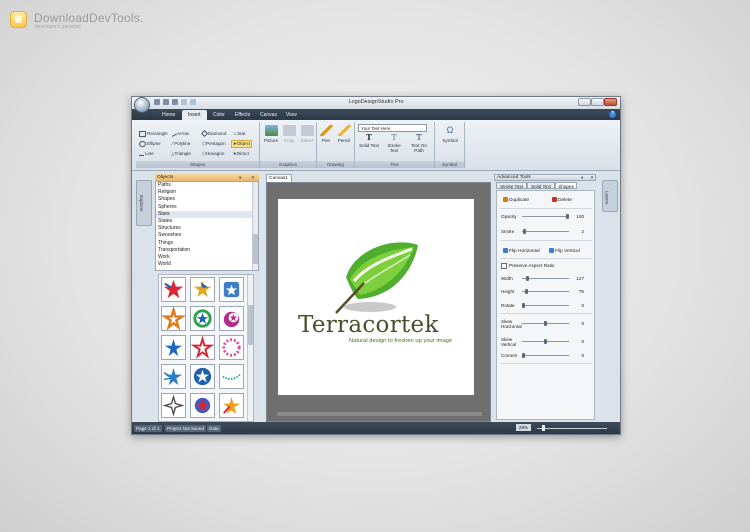 Image resolution: width=750 pixels, height=532 pixels. What do you see at coordinates (213, 154) in the screenshot?
I see `hexagon-tool: ⬡Hexagon` at bounding box center [213, 154].